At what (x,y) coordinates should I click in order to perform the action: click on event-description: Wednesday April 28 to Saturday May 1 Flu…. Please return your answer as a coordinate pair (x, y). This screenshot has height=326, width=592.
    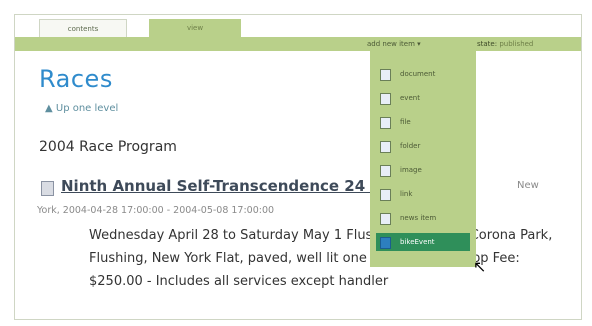
    Looking at the image, I should click on (321, 258).